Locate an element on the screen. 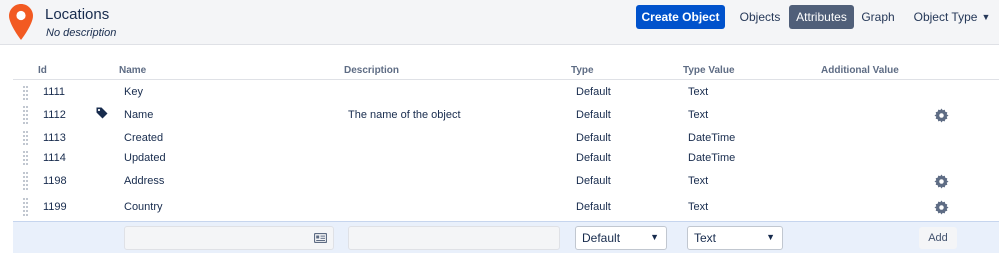 This screenshot has width=999, height=254. tab-objects: Objects is located at coordinates (760, 17).